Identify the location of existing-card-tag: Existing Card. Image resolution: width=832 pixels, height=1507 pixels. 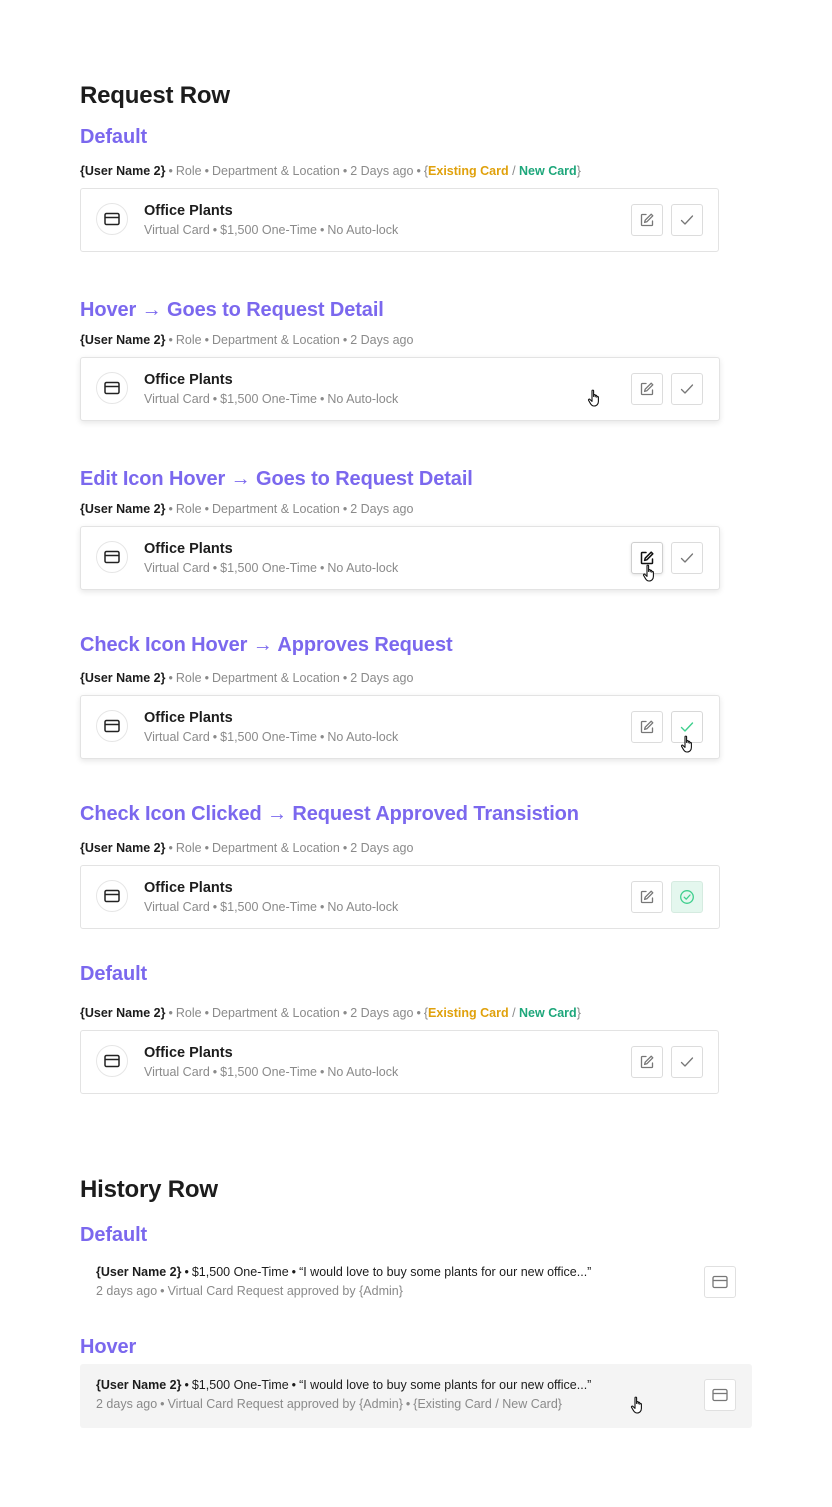
(468, 1013).